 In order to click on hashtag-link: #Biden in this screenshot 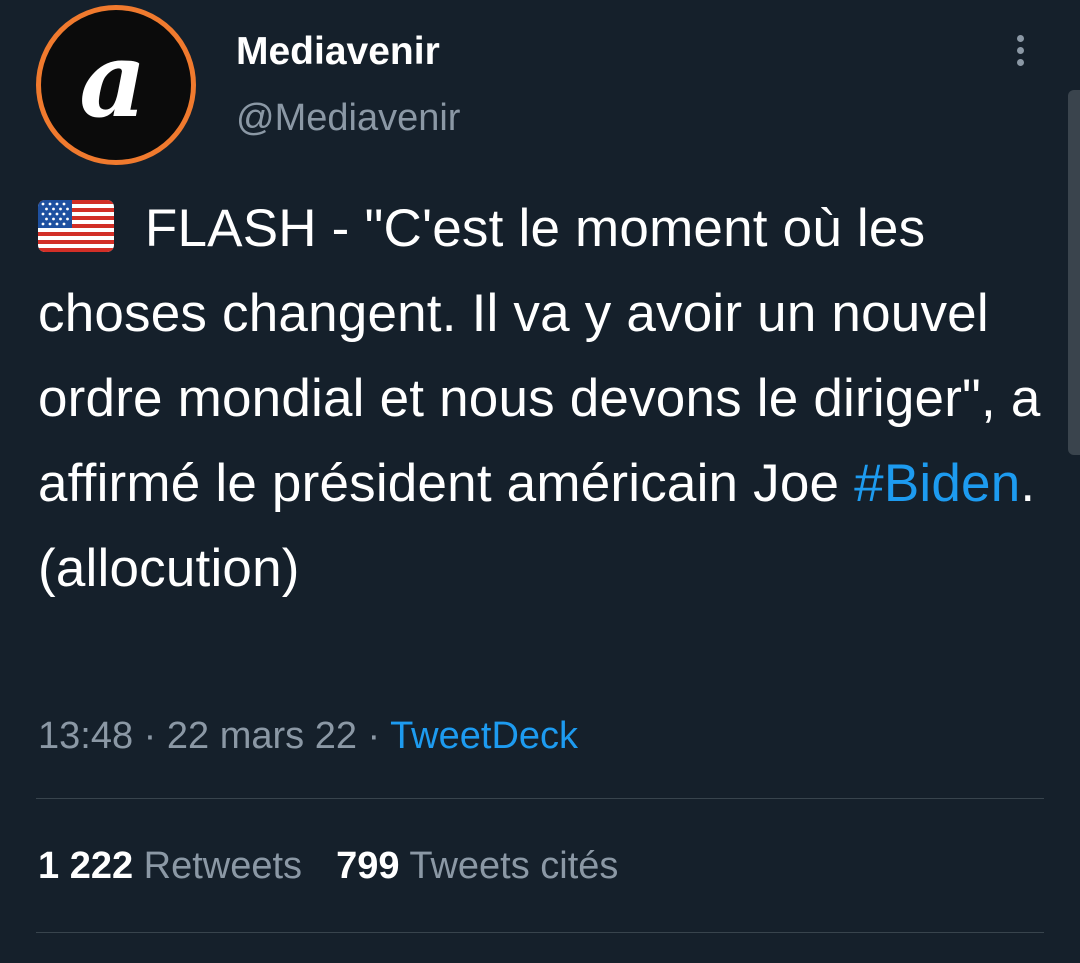, I will do `click(937, 483)`.